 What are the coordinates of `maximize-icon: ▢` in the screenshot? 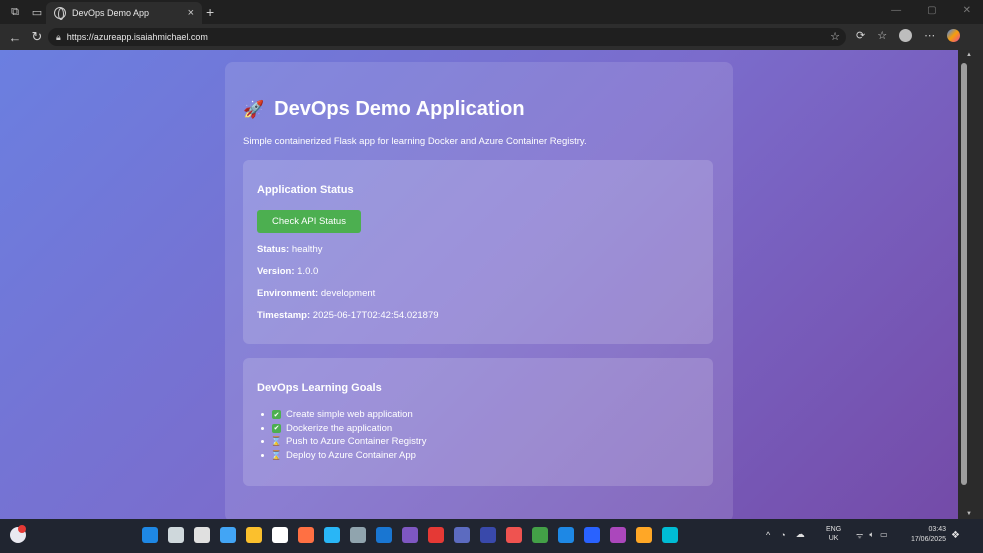 It's located at (931, 10).